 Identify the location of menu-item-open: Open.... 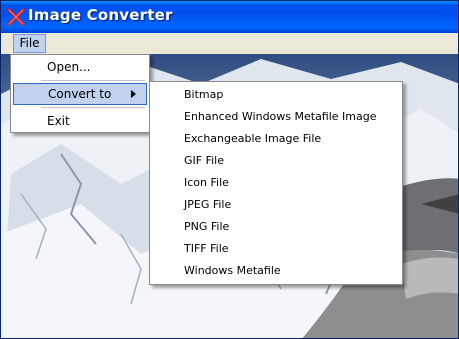
(80, 68).